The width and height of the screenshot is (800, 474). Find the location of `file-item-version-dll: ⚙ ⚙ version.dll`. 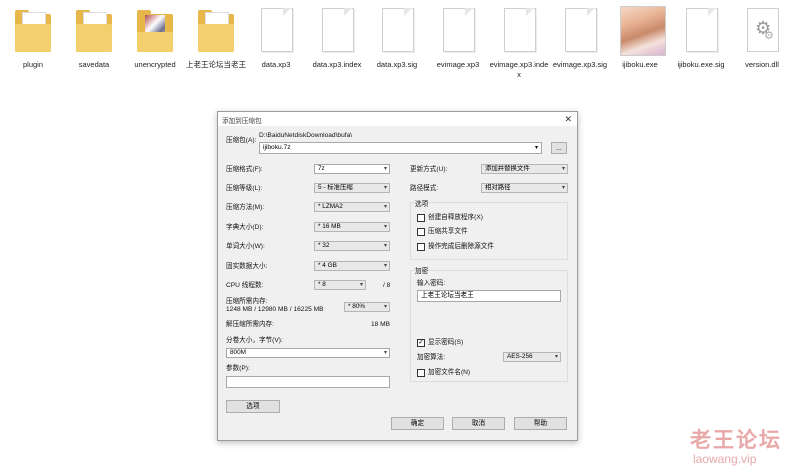

file-item-version-dll: ⚙ ⚙ version.dll is located at coordinates (762, 38).